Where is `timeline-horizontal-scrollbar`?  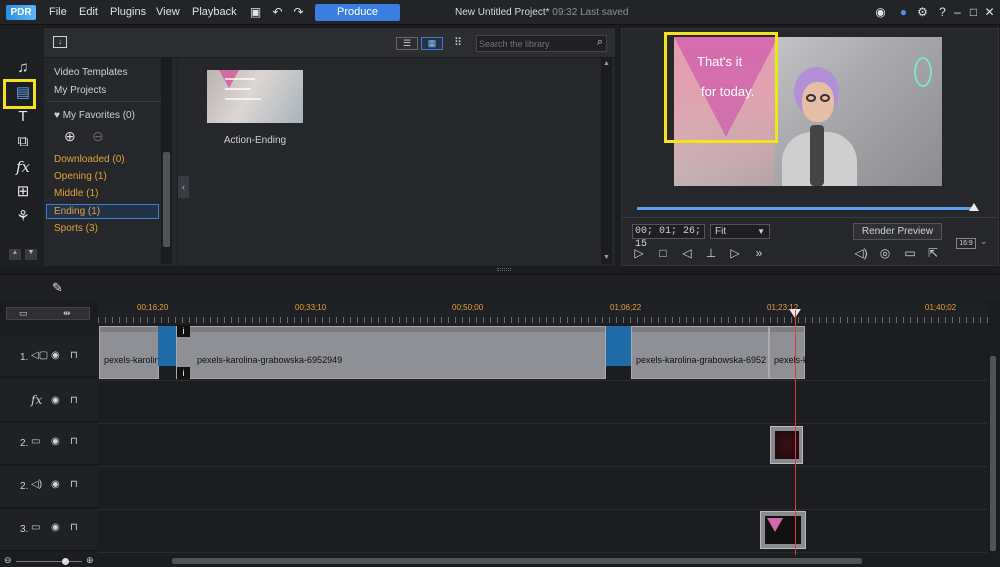
timeline-horizontal-scrollbar is located at coordinates (543, 561).